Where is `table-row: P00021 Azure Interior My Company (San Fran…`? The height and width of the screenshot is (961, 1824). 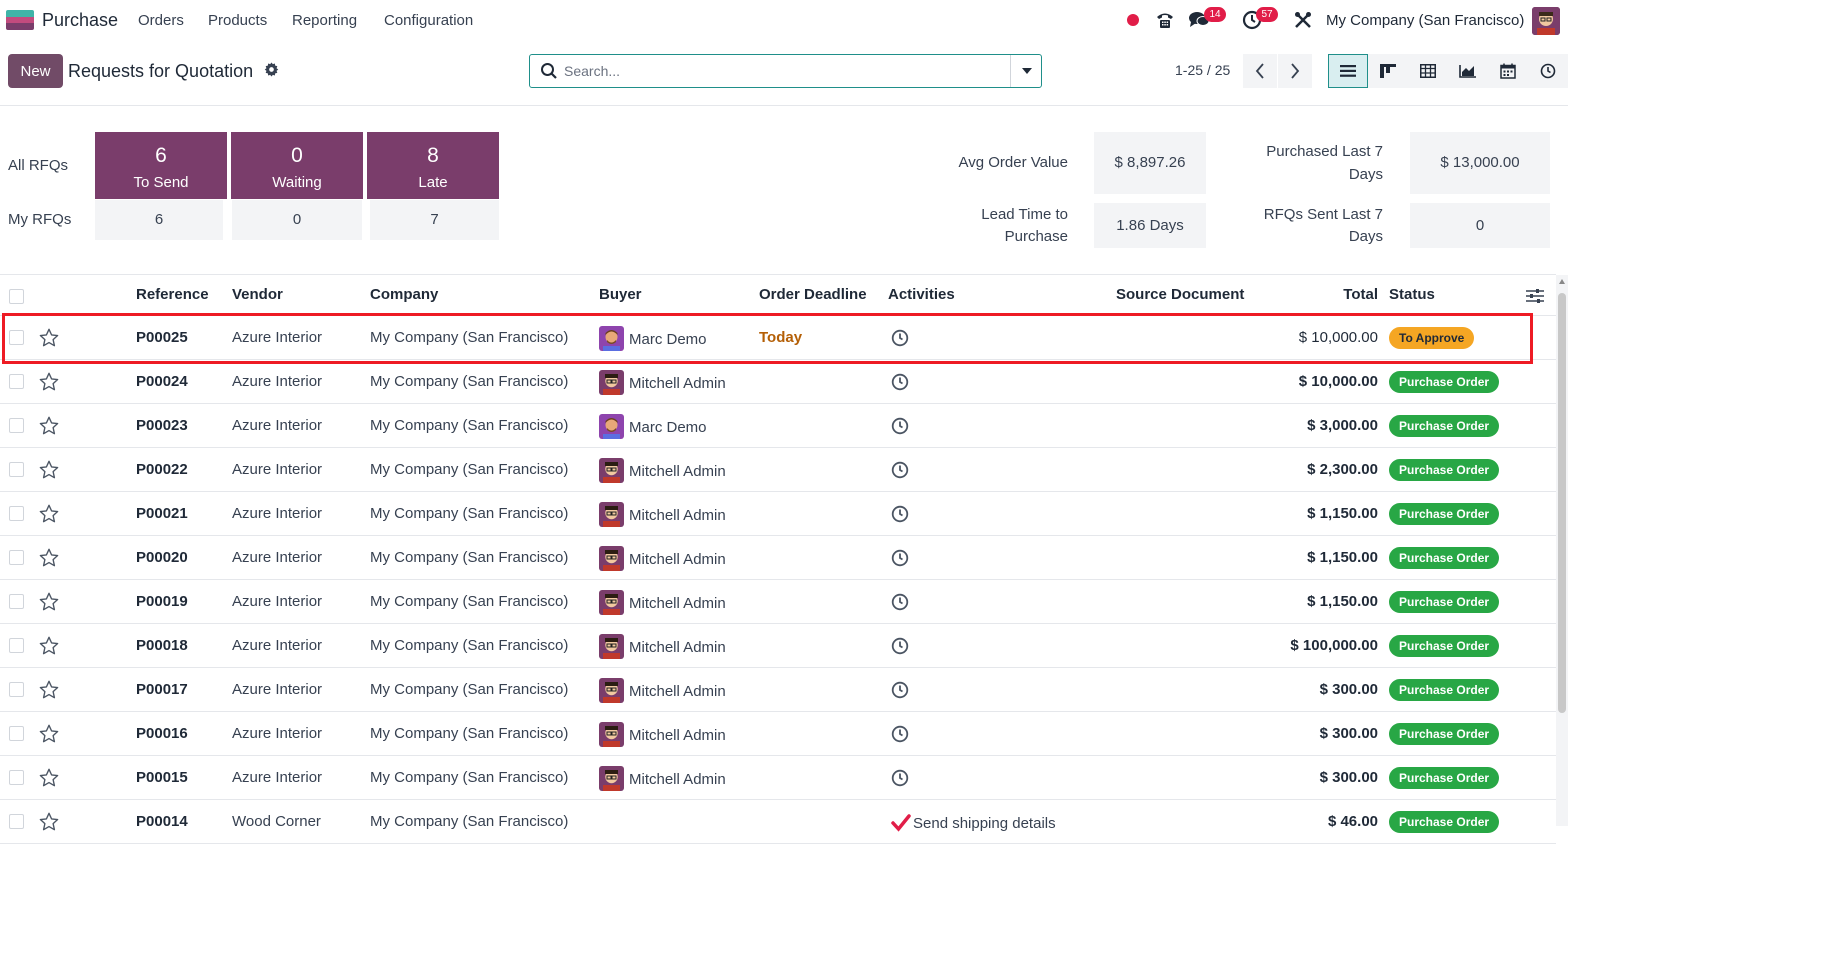 table-row: P00021 Azure Interior My Company (San Fran… is located at coordinates (778, 514).